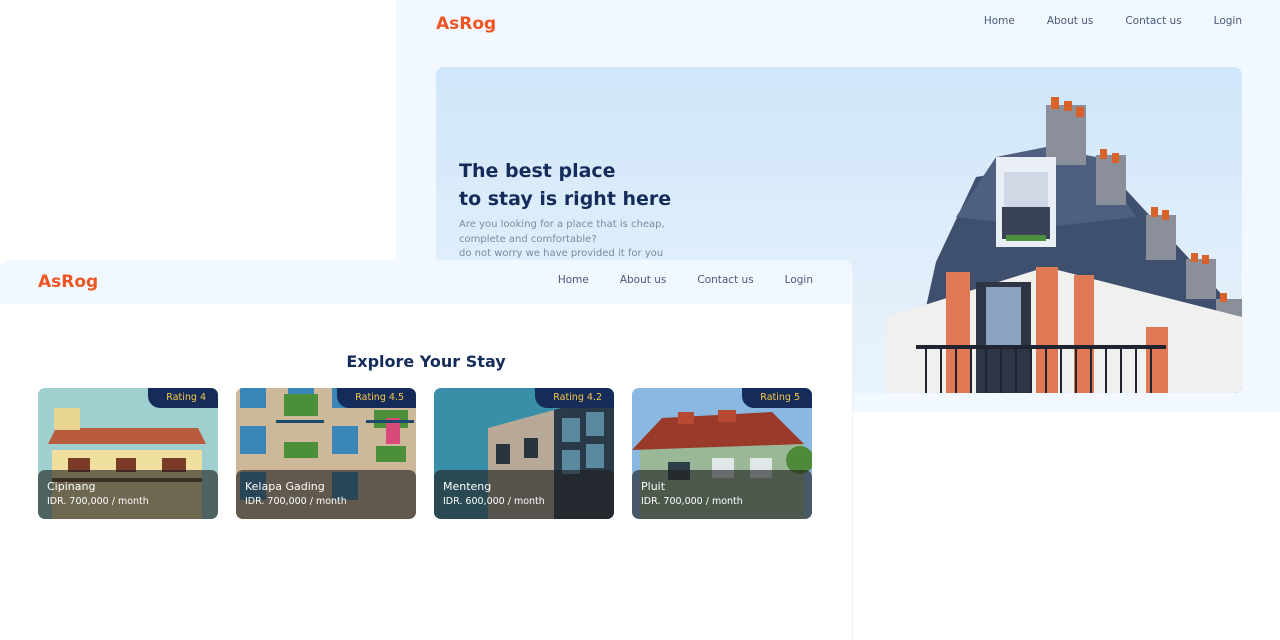  I want to click on hero-title-line2: to stay is right here, so click(565, 199).